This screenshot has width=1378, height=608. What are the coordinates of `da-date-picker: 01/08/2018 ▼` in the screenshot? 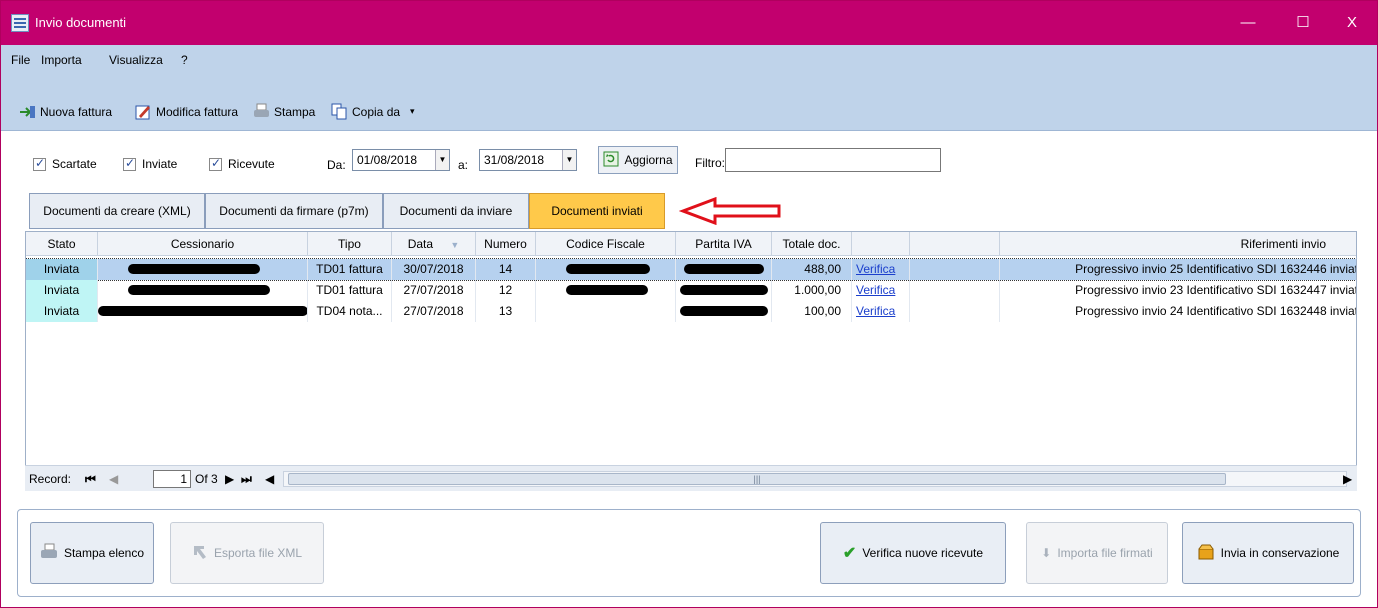 It's located at (401, 160).